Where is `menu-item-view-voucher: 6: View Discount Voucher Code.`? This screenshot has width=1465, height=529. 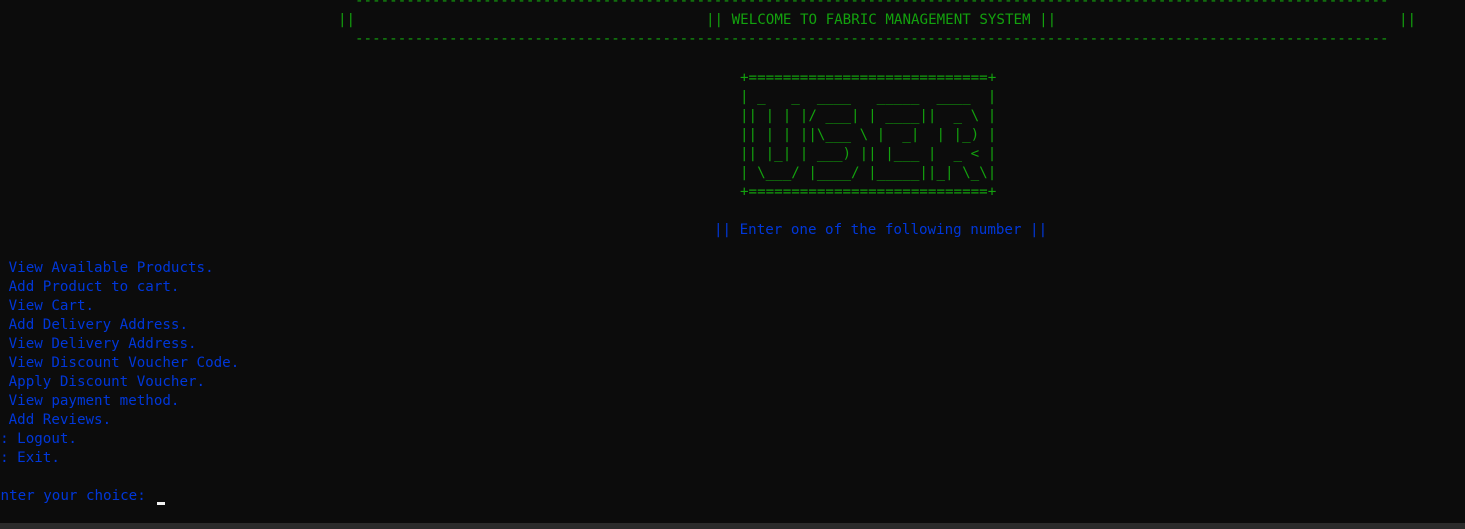 menu-item-view-voucher: 6: View Discount Voucher Code. is located at coordinates (120, 363).